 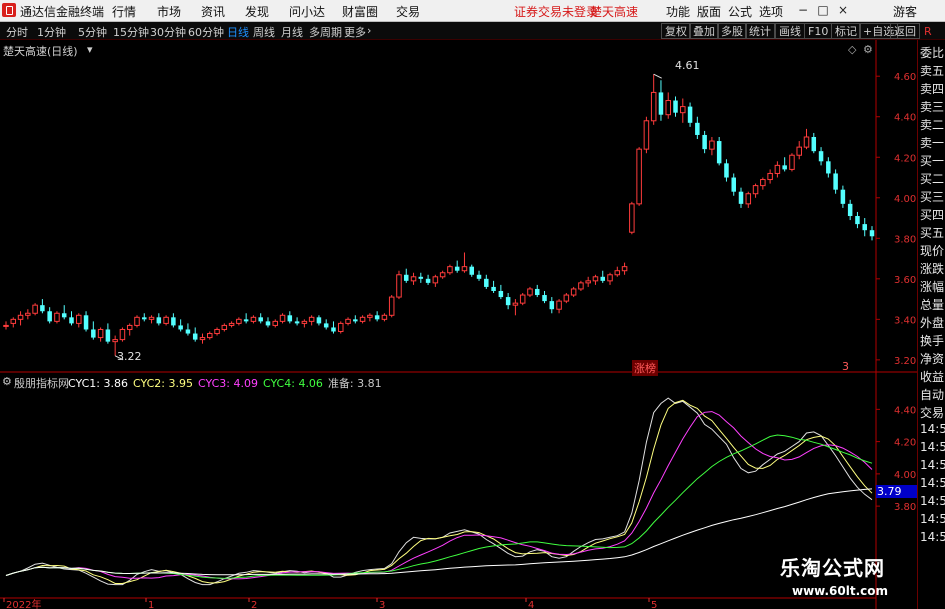 I want to click on side-panel-item: 委比, so click(x=932, y=52).